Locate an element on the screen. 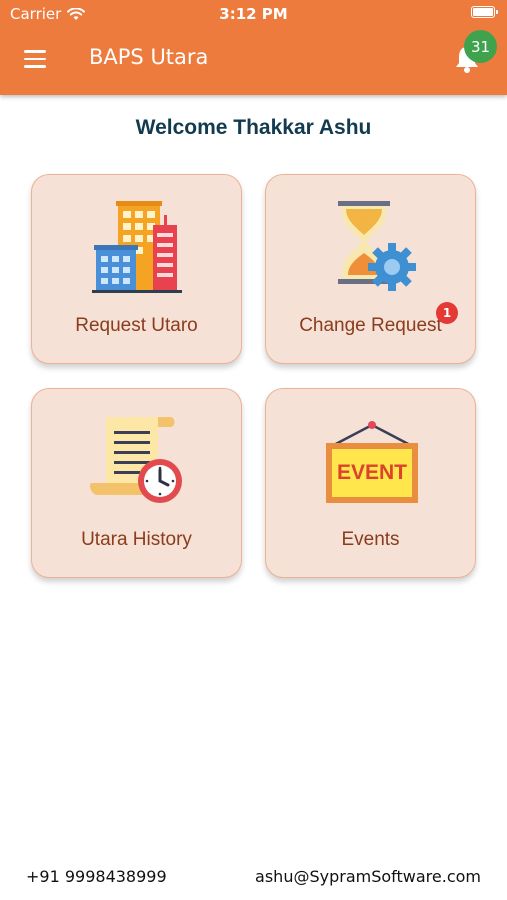  app-title: BAPS Utara is located at coordinates (149, 57).